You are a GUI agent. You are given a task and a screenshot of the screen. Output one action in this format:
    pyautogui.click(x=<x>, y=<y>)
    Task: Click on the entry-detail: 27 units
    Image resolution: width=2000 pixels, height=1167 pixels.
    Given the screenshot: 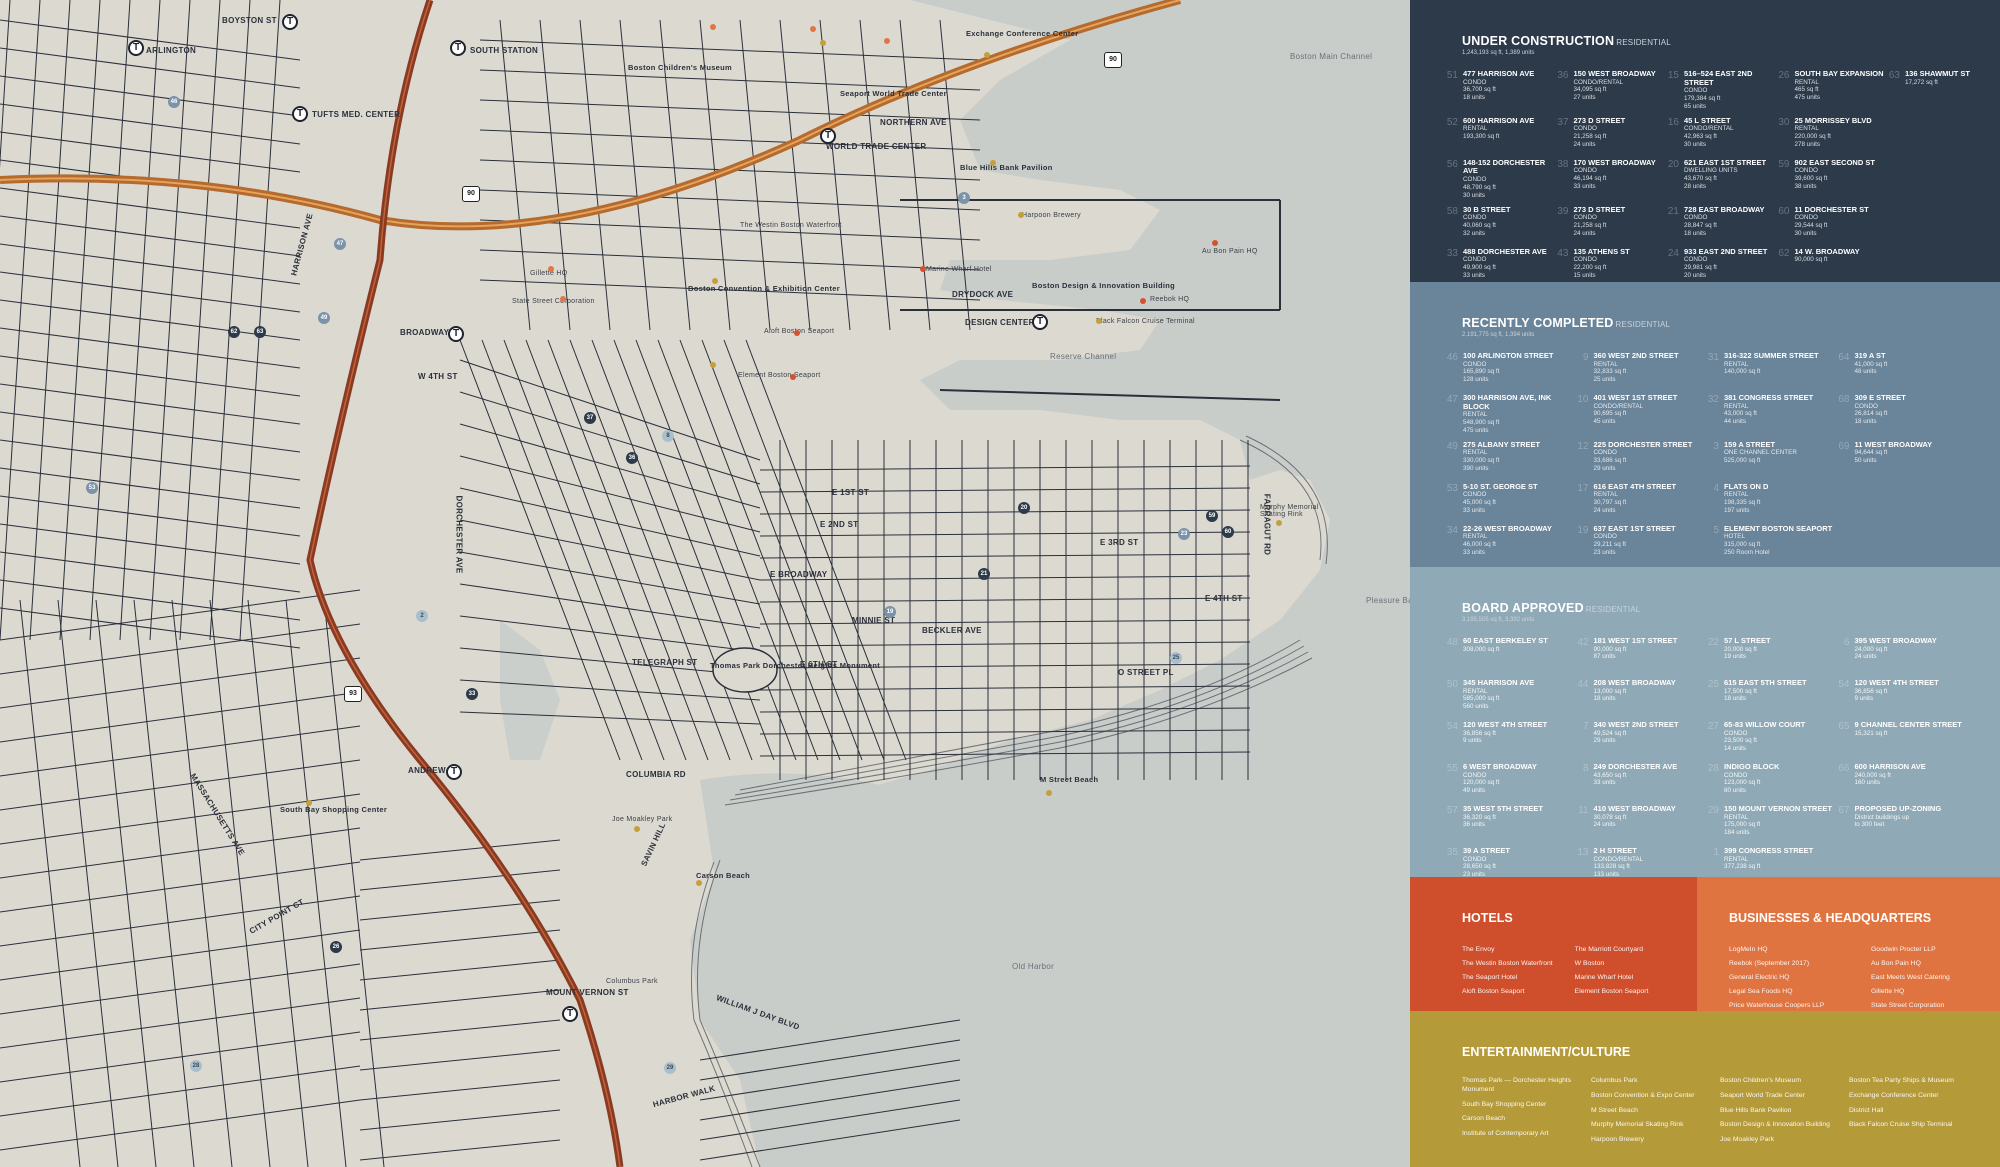 What is the action you would take?
    pyautogui.click(x=1584, y=98)
    